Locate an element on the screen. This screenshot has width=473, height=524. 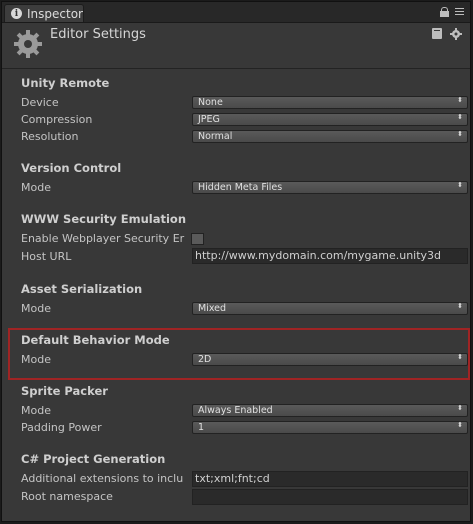
host-url-input: http://www.mydomain.com/mygame.unity3d is located at coordinates (330, 256).